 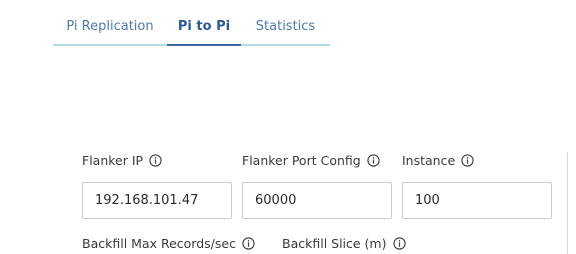 I want to click on instance-field: 100, so click(x=477, y=200).